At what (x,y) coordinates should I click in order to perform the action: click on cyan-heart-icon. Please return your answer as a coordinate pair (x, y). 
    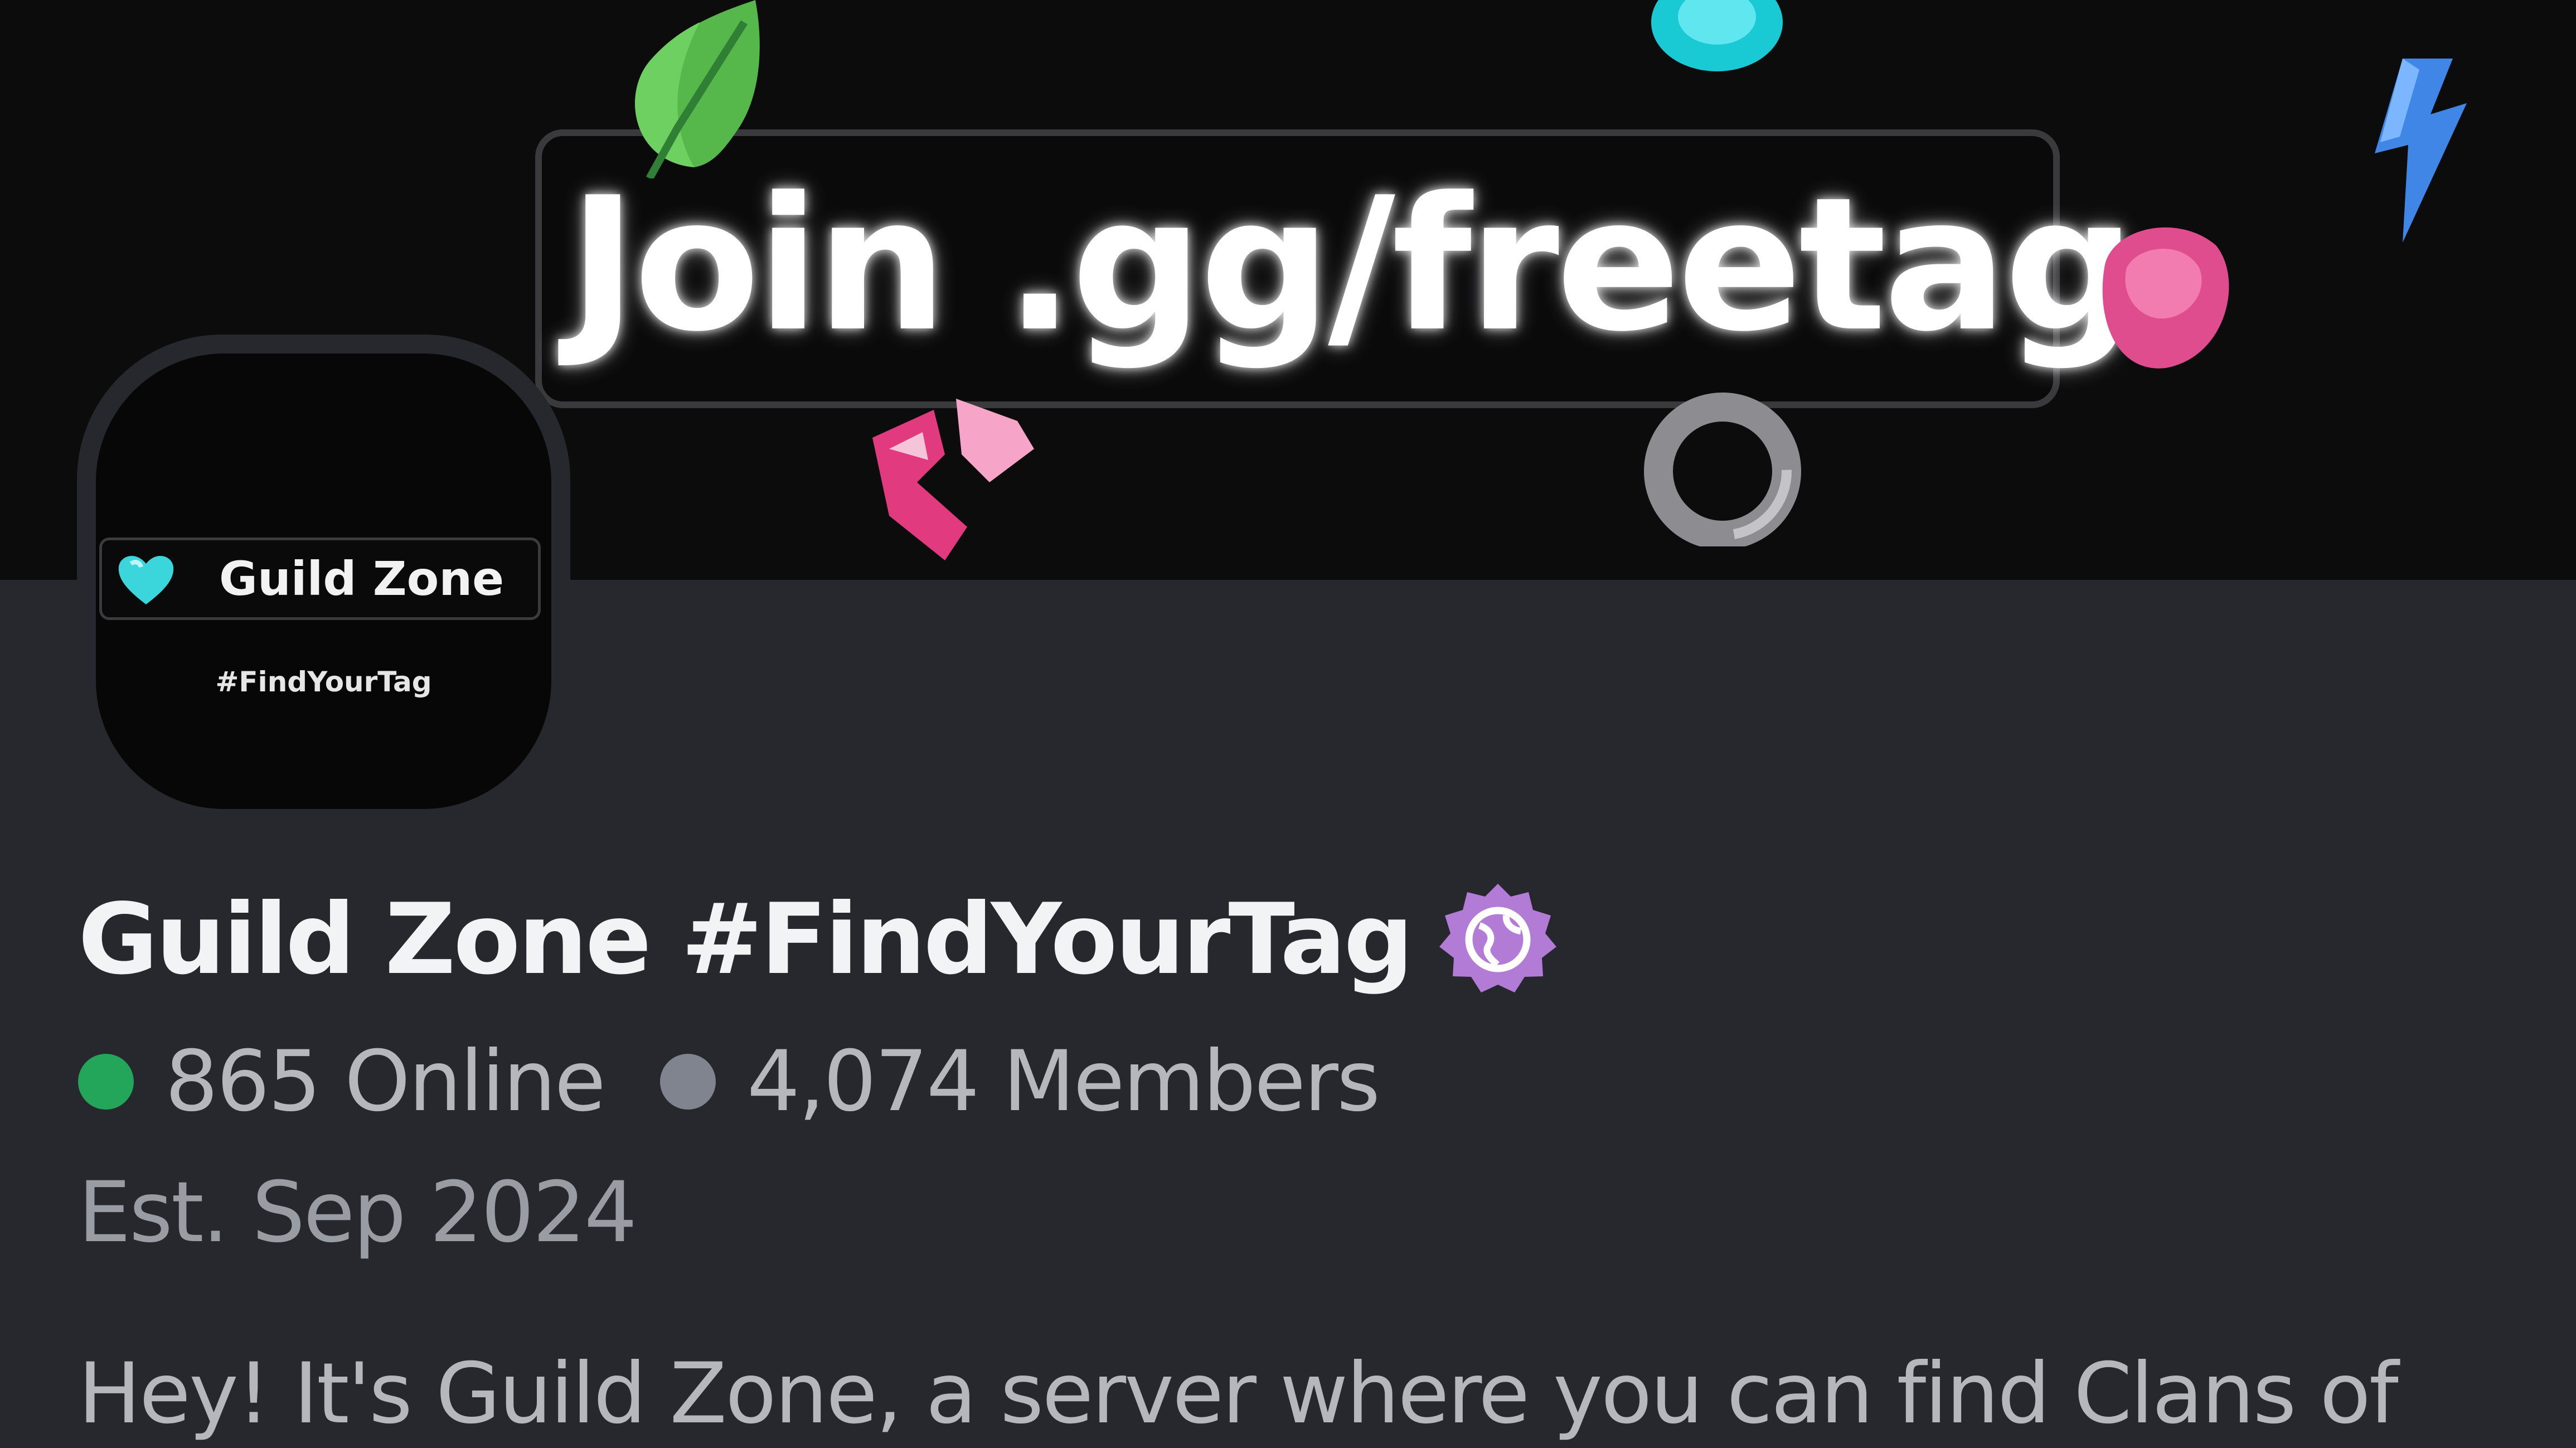
    Looking at the image, I should click on (146, 579).